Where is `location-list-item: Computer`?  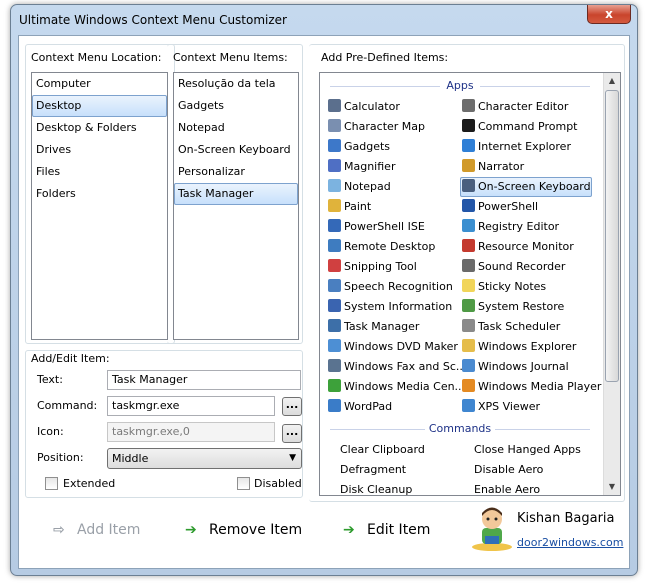 location-list-item: Computer is located at coordinates (99, 84).